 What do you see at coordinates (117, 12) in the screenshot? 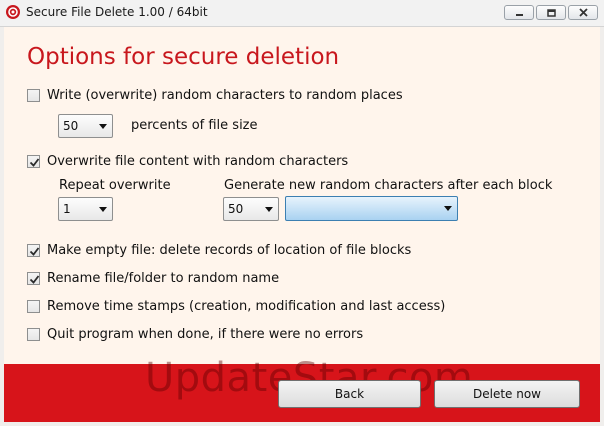
I see `window-title: Secure File Delete 1.00 / 64bit` at bounding box center [117, 12].